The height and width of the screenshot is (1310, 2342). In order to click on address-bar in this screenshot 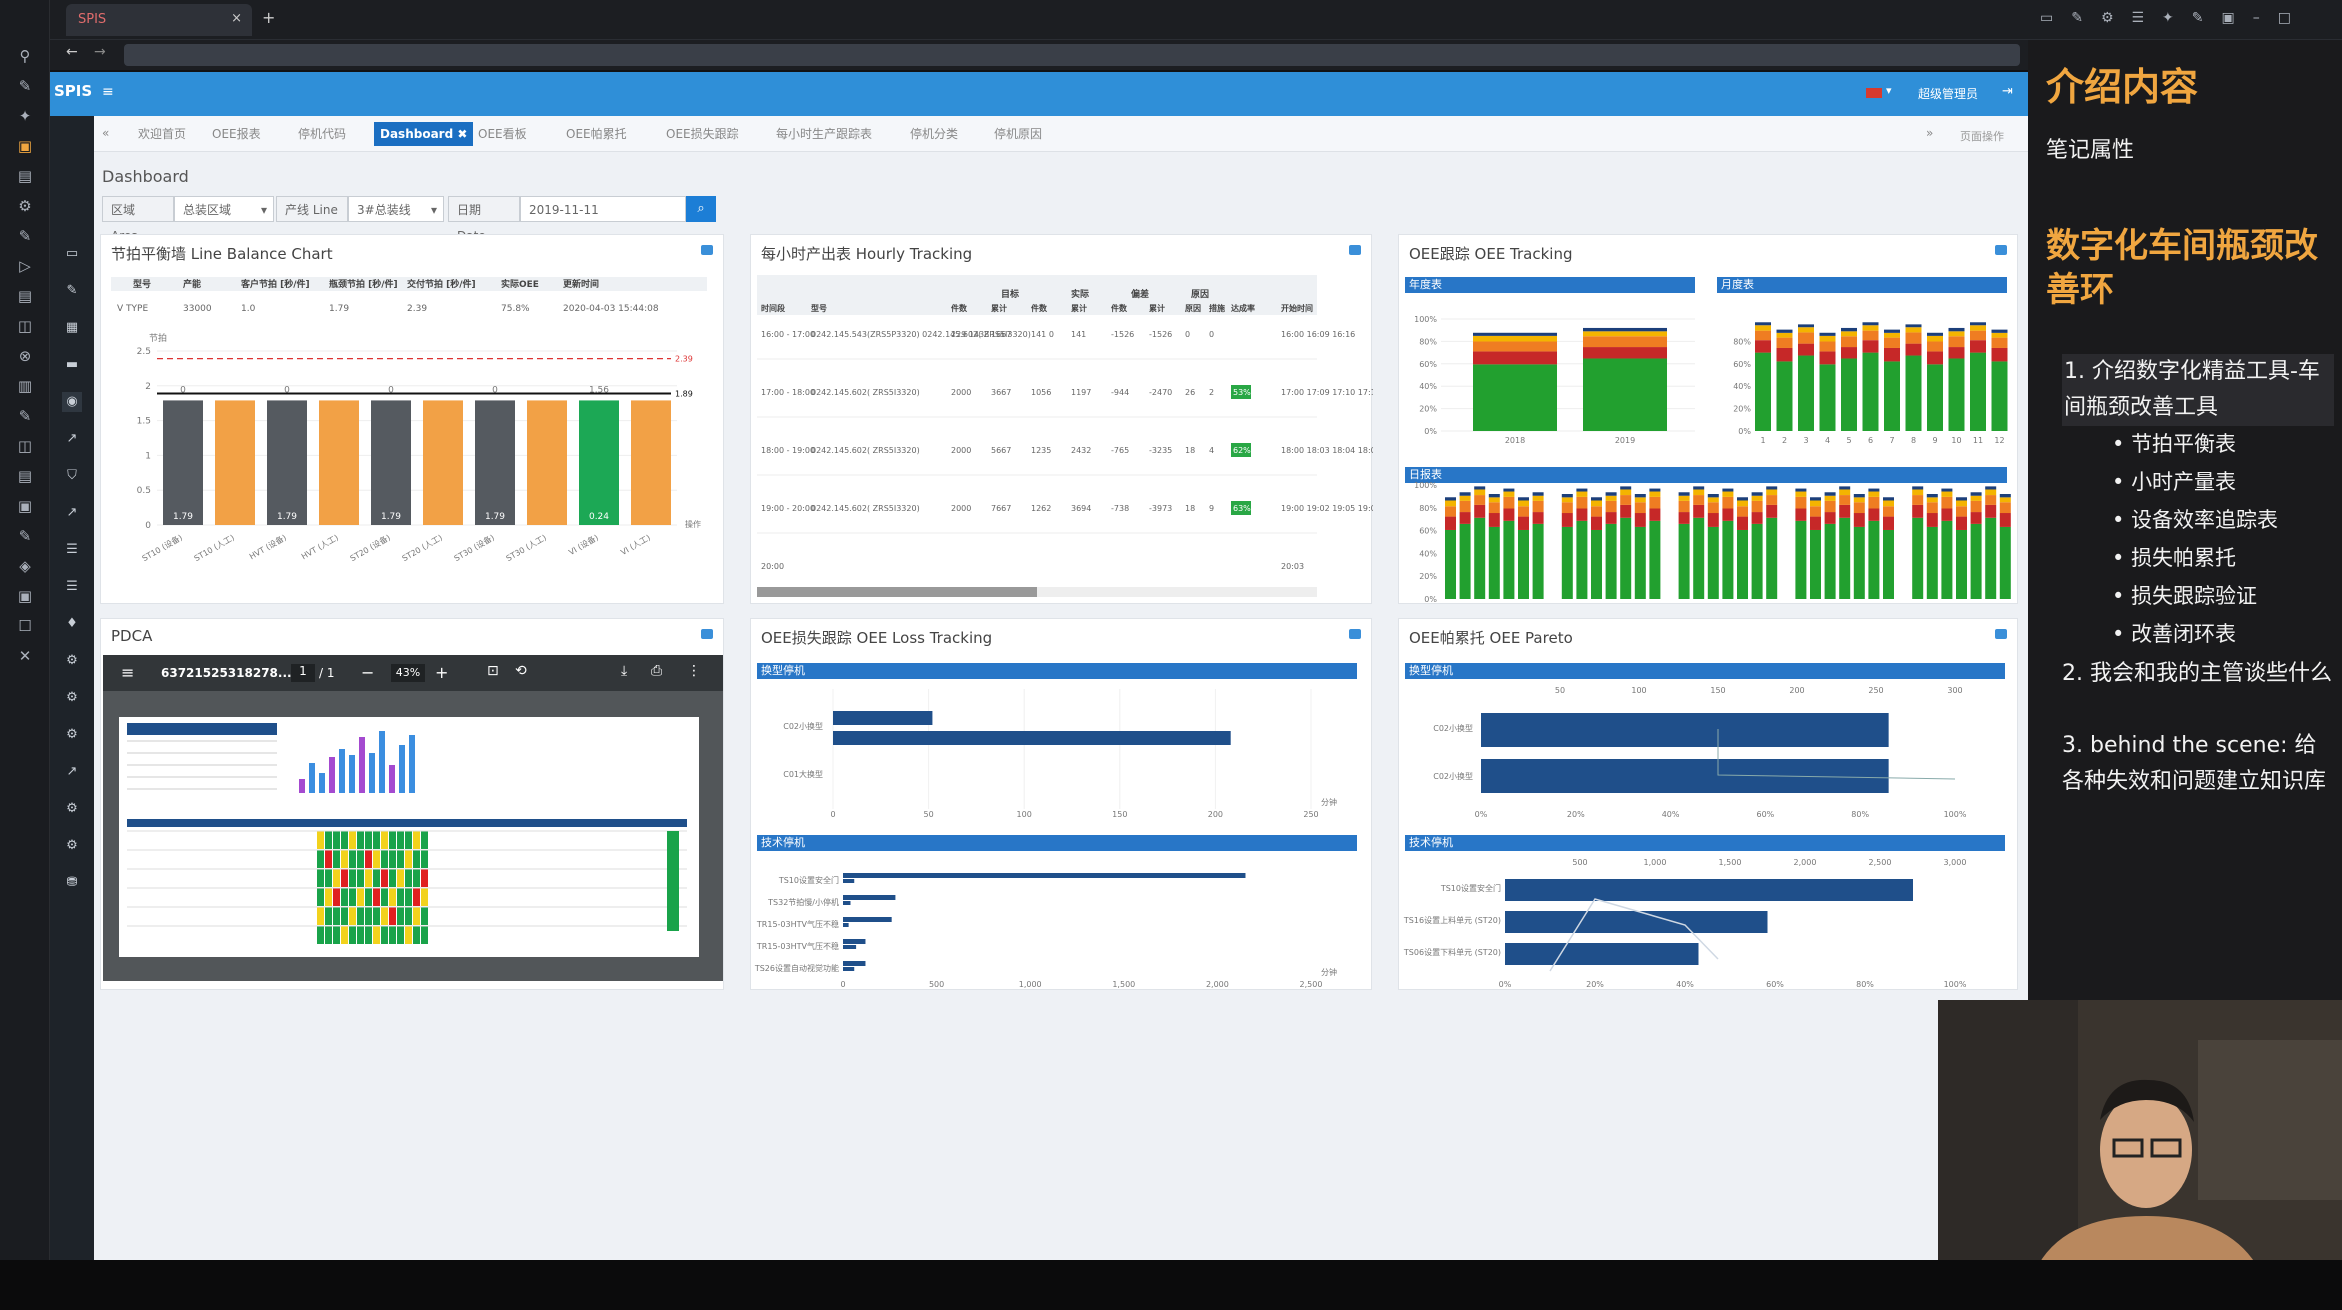, I will do `click(1072, 55)`.